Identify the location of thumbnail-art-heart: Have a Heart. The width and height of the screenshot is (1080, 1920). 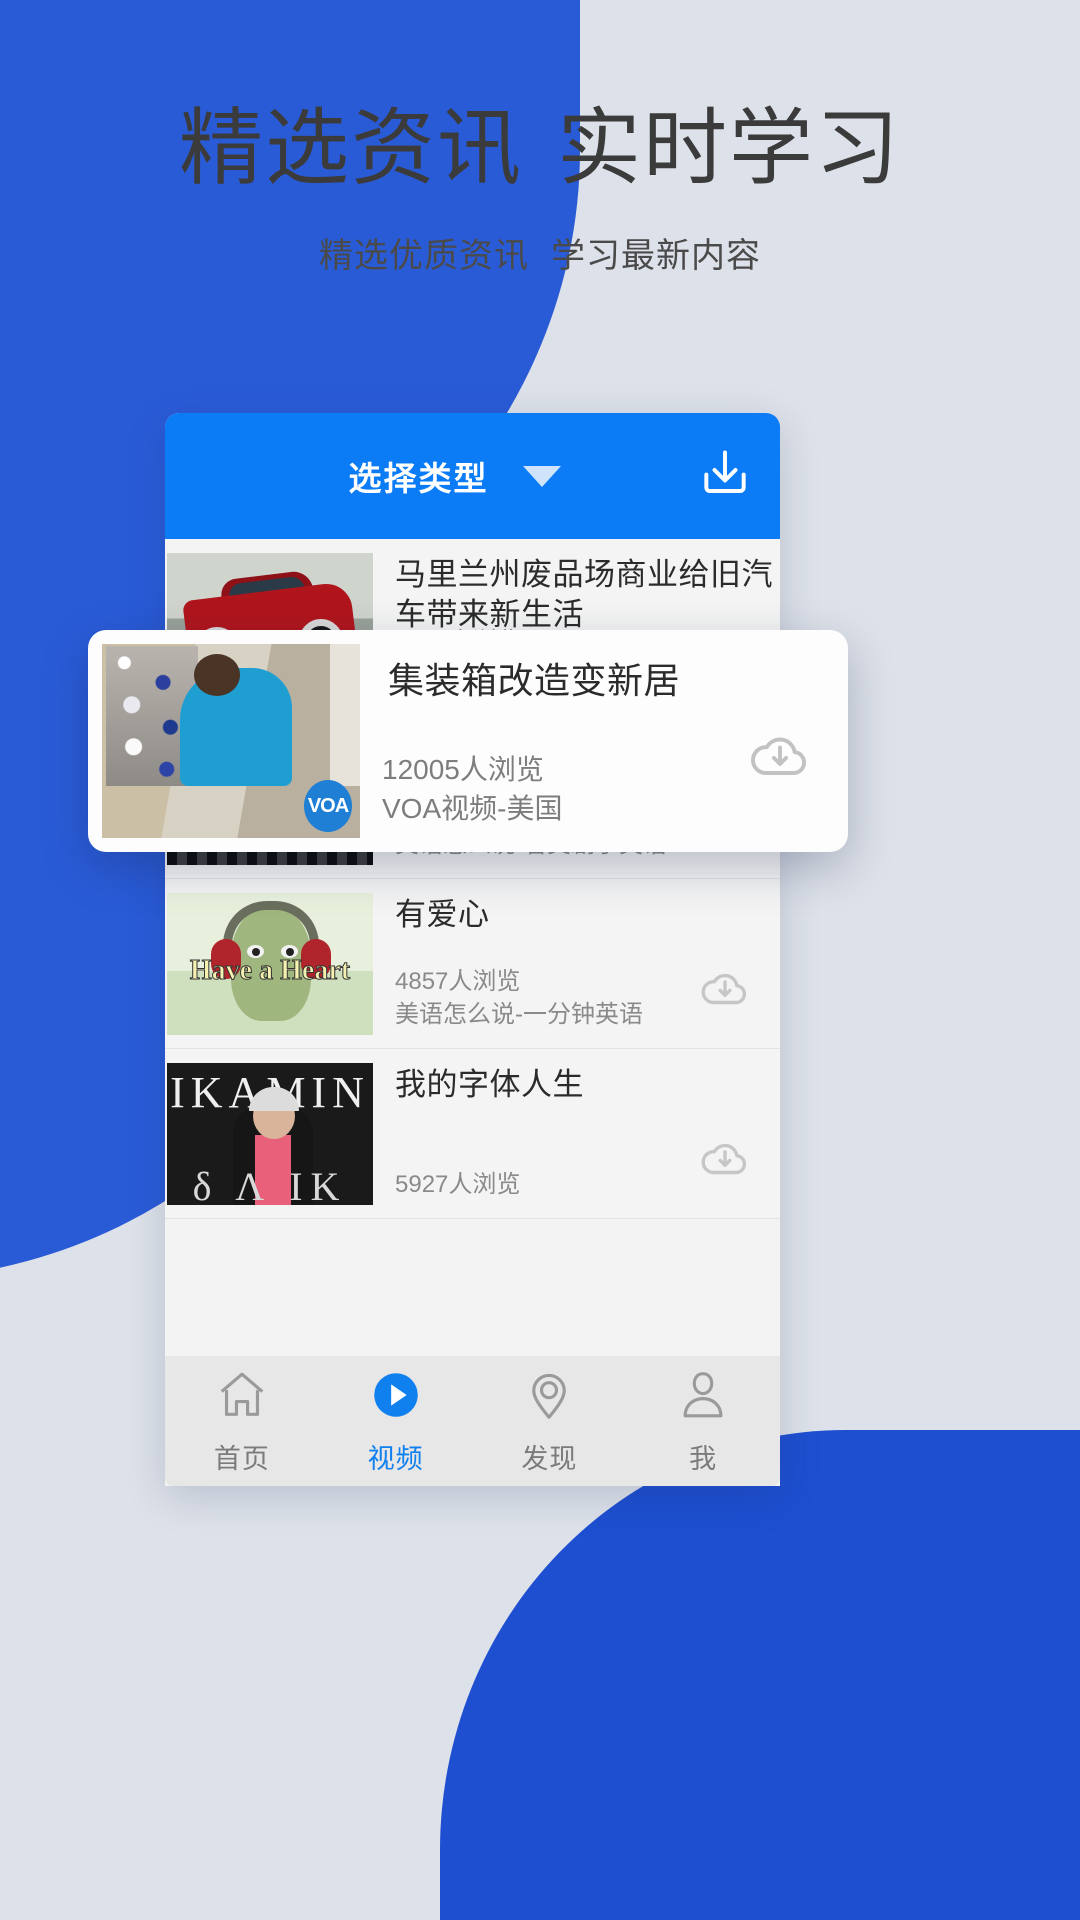
(270, 964).